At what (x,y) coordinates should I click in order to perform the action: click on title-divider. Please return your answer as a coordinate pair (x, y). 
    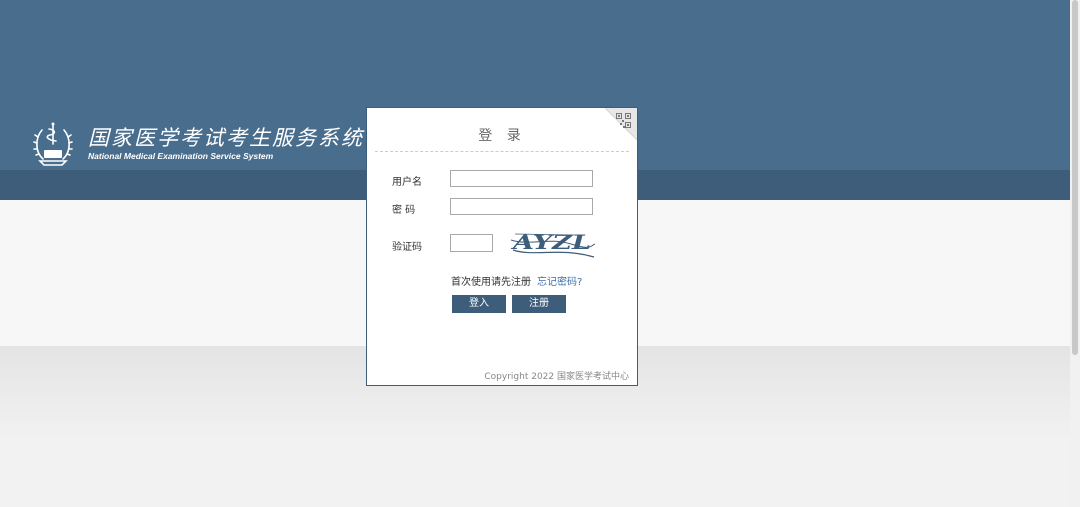
    Looking at the image, I should click on (502, 151).